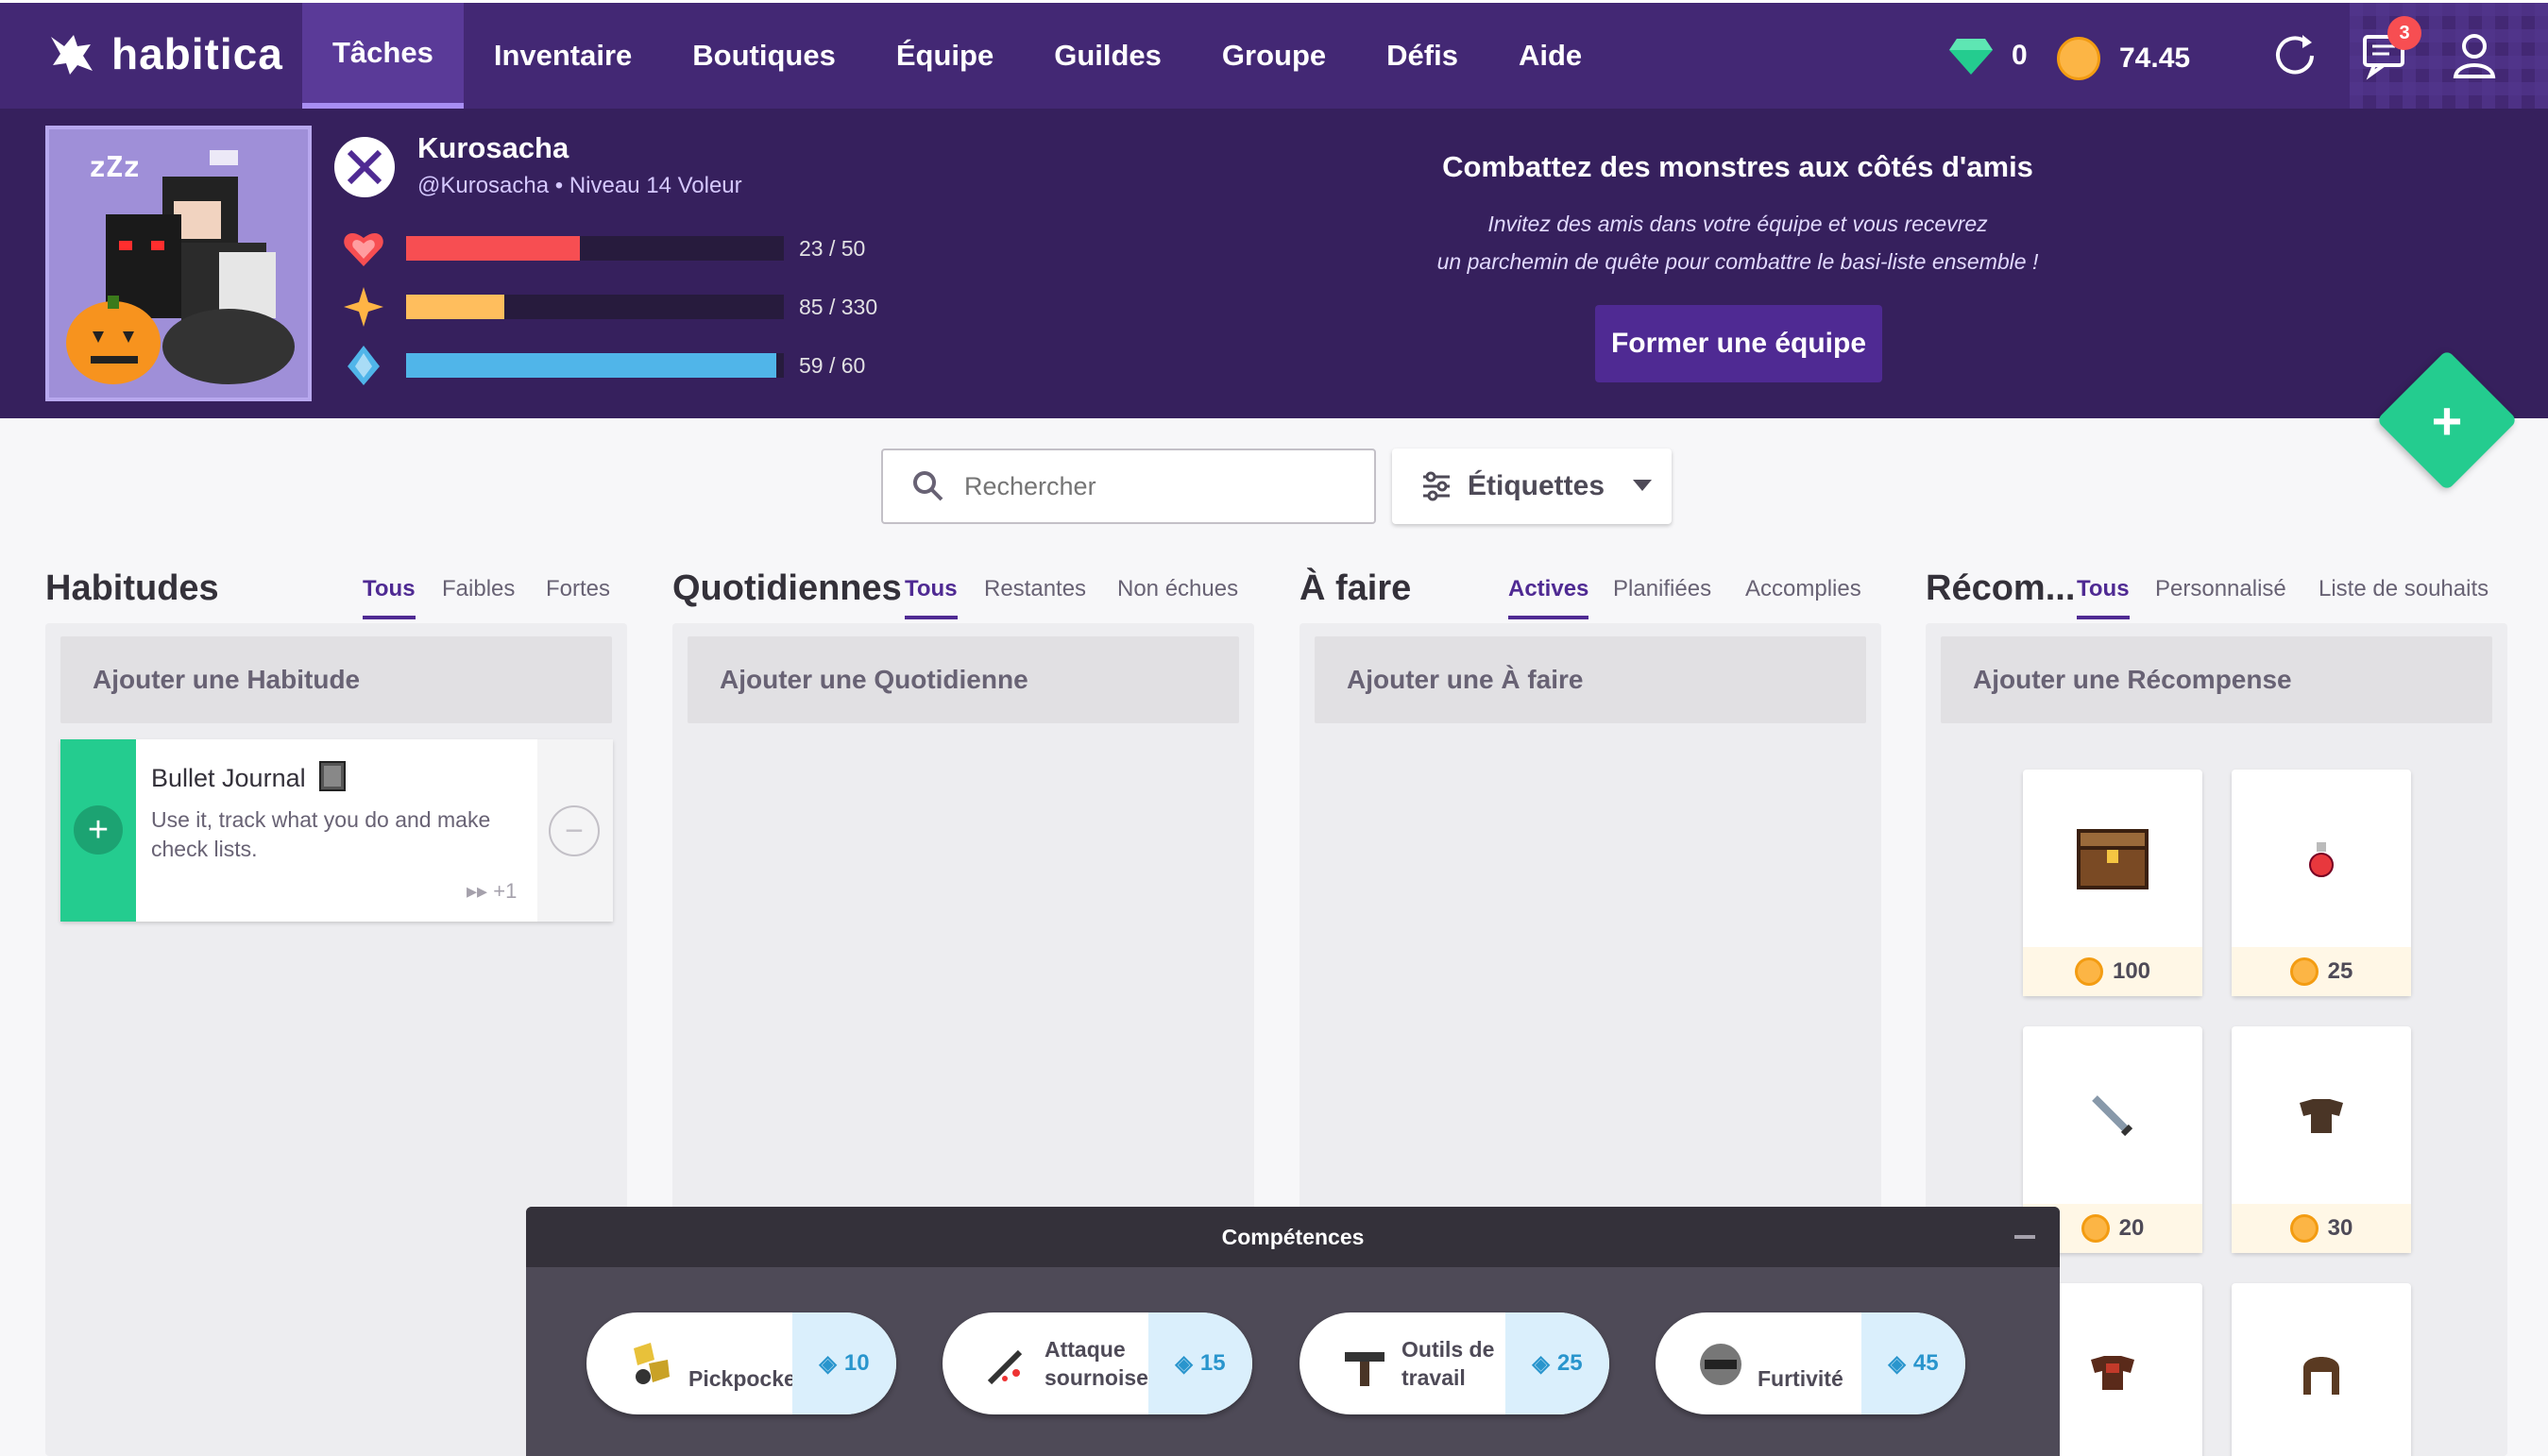  What do you see at coordinates (493, 249) in the screenshot?
I see `health-bar-fill` at bounding box center [493, 249].